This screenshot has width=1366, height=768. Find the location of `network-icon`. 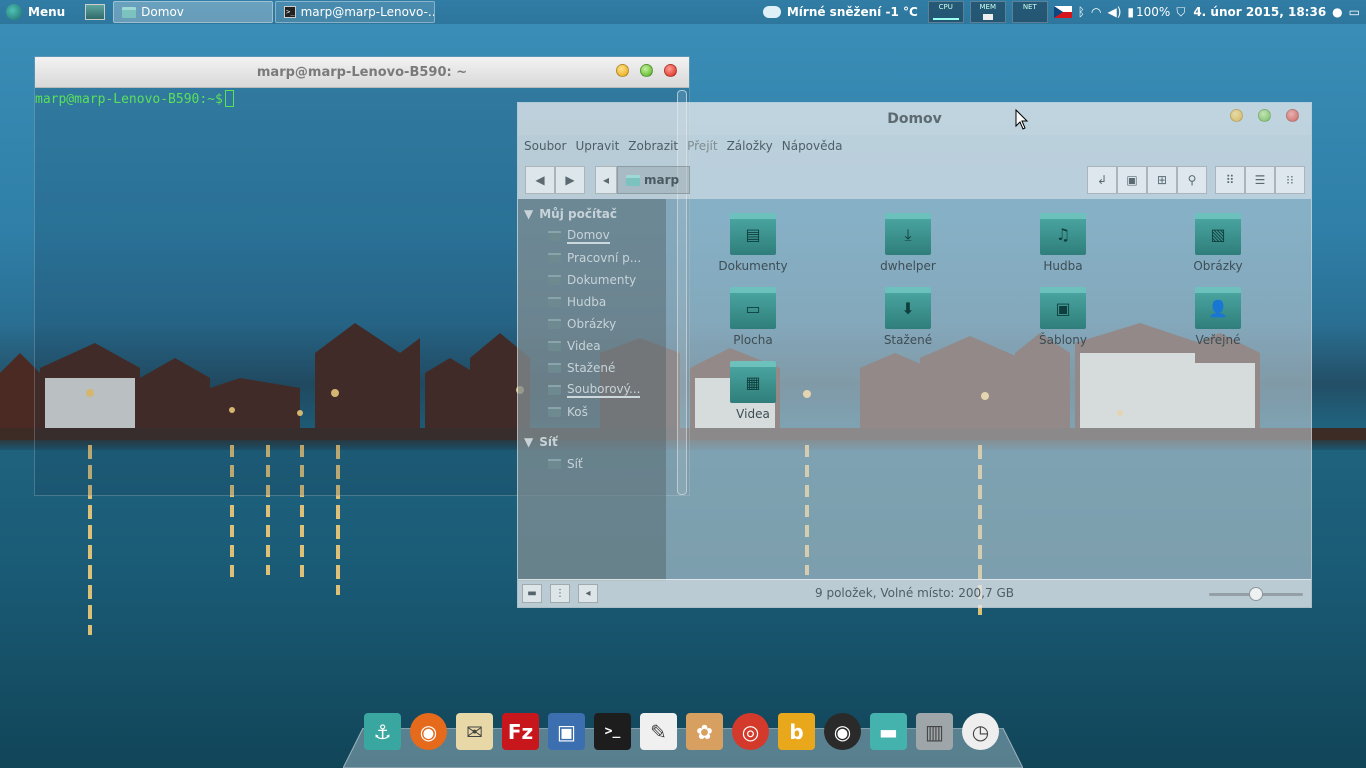

network-icon is located at coordinates (554, 464).